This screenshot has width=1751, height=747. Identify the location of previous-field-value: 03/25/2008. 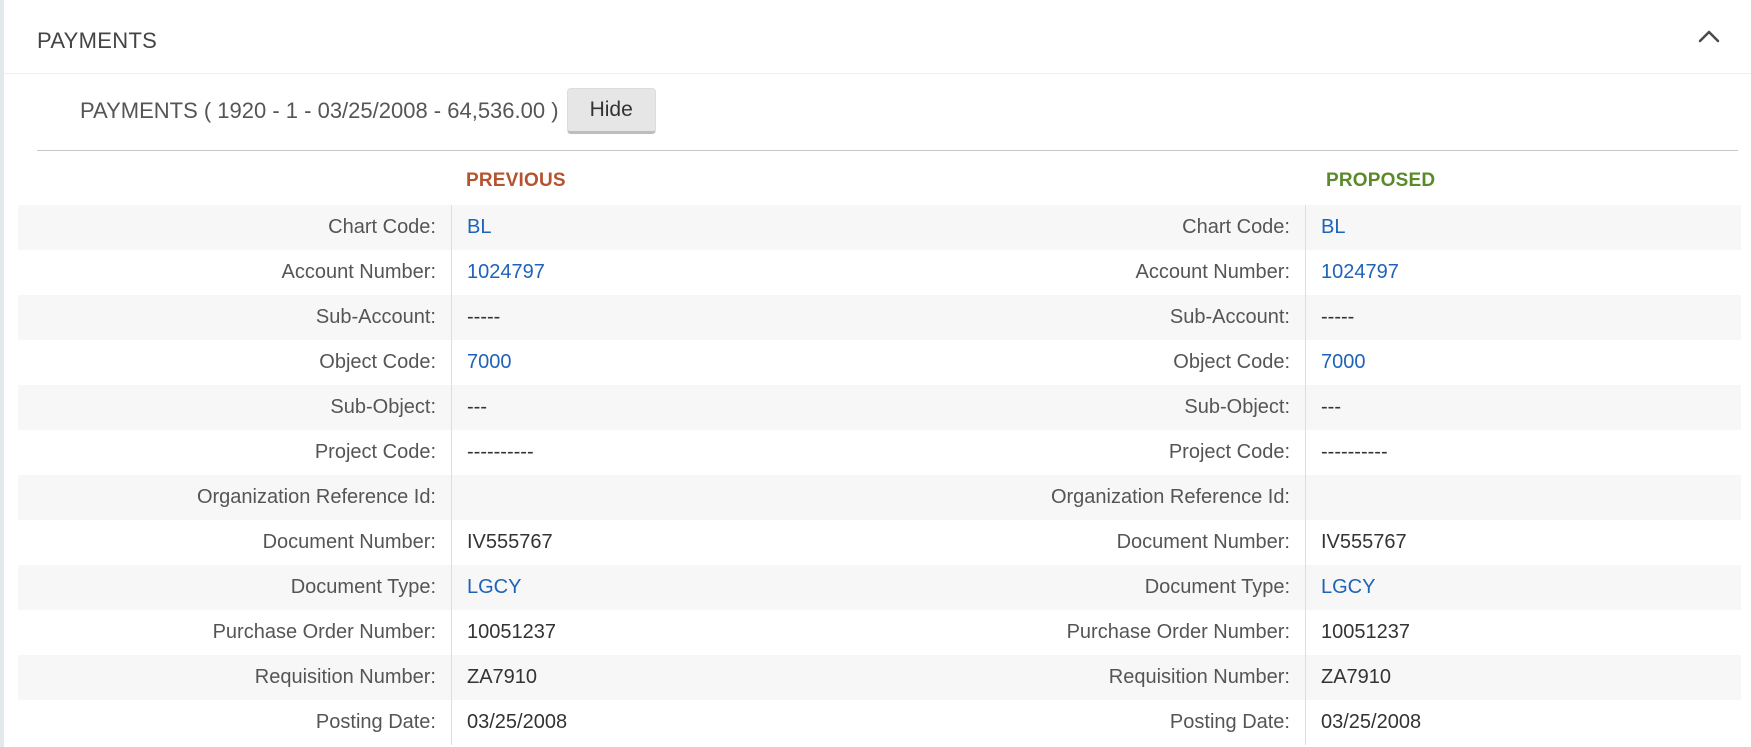
(664, 722).